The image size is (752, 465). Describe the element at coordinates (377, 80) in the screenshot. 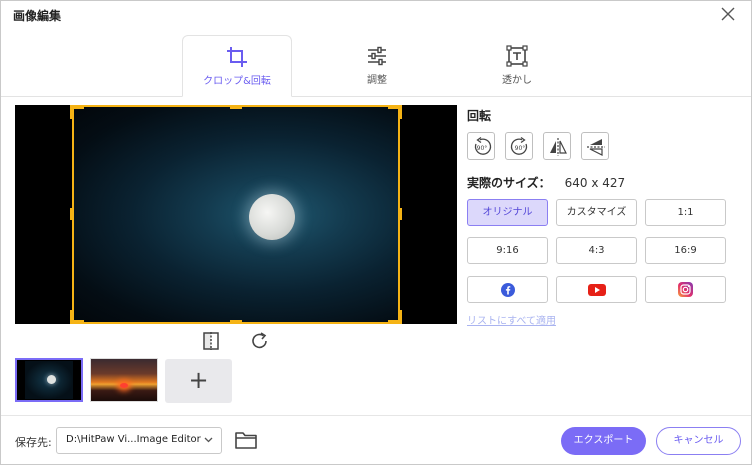

I see `tab-adjust-label: 調整` at that location.